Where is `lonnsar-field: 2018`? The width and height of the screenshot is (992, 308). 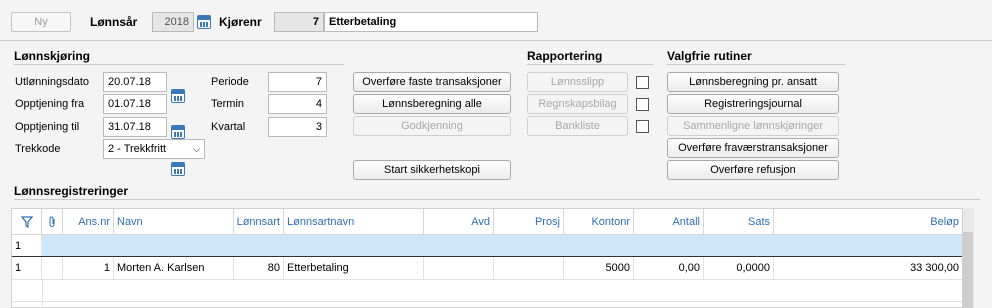
lonnsar-field: 2018 is located at coordinates (173, 22).